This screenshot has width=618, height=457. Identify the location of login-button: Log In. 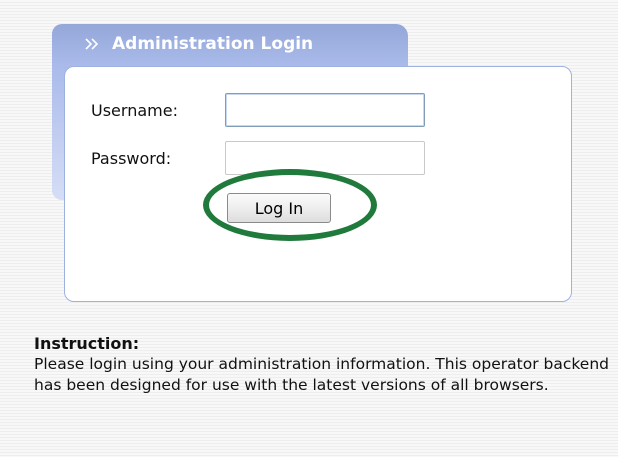
(279, 208).